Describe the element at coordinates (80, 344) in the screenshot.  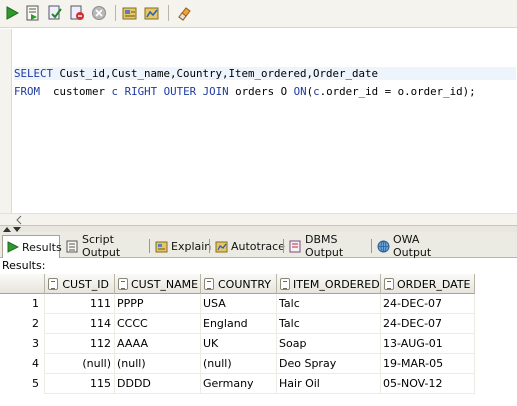
I see `cell-cust-id: 112` at that location.